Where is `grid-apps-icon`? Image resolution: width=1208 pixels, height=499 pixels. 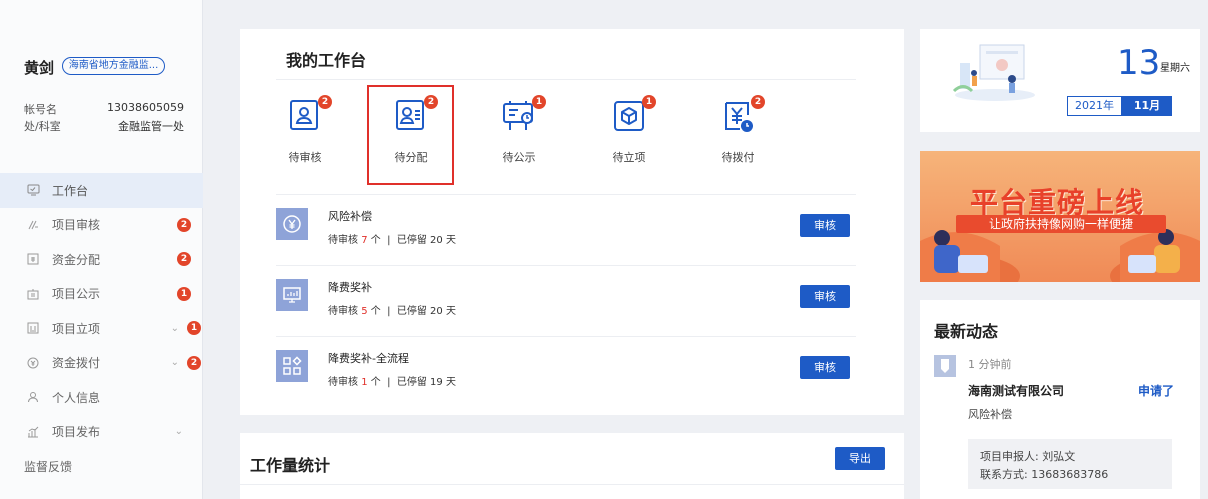
grid-apps-icon is located at coordinates (292, 366).